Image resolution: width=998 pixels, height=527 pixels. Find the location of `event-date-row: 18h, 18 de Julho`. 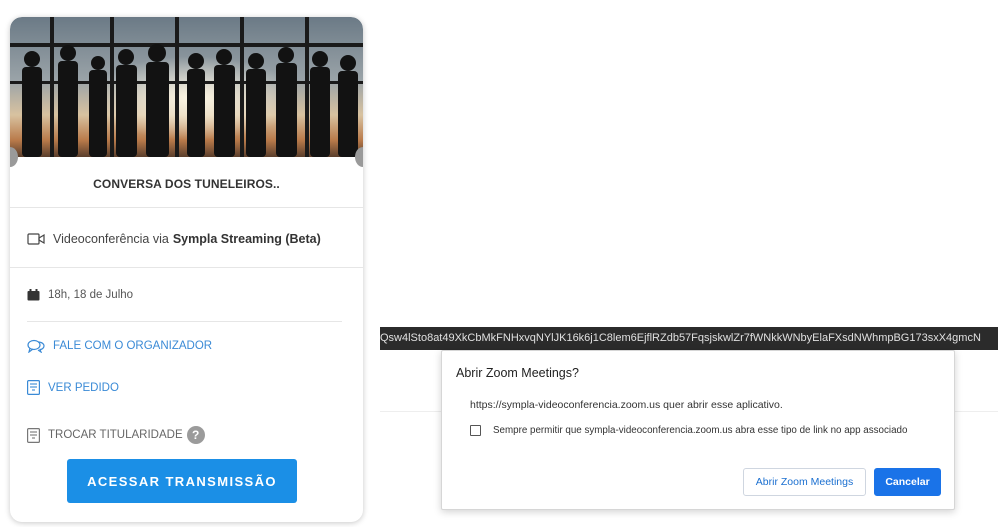

event-date-row: 18h, 18 de Julho is located at coordinates (80, 295).